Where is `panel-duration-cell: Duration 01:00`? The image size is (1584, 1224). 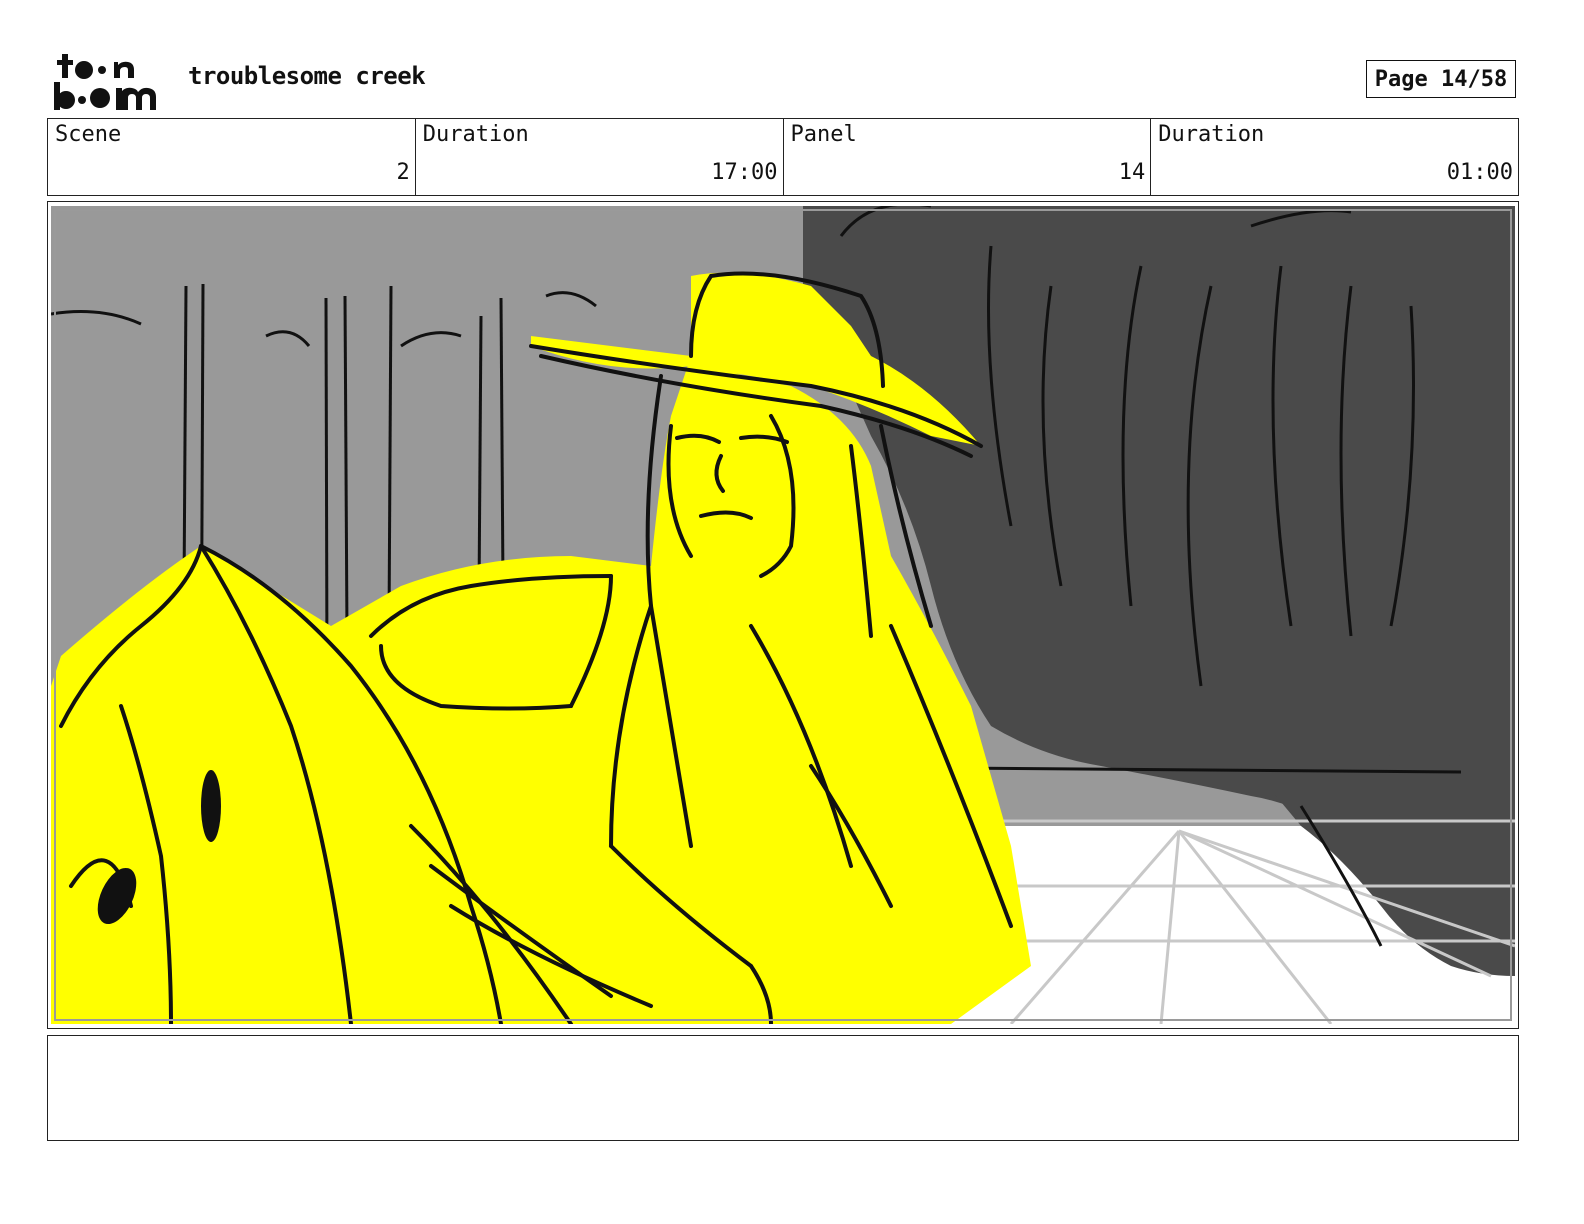 panel-duration-cell: Duration 01:00 is located at coordinates (1334, 157).